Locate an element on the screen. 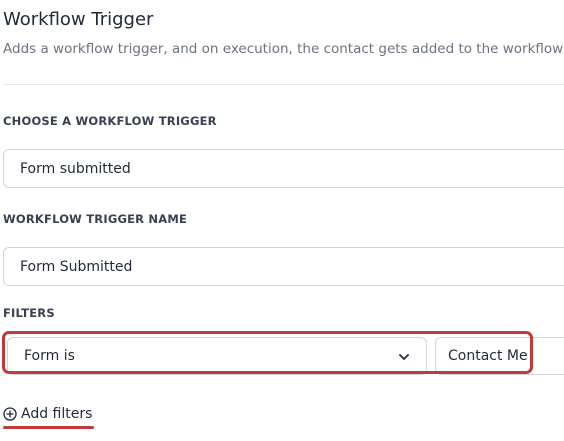 This screenshot has height=441, width=564. filter-value-select: Contact Me is located at coordinates (499, 356).